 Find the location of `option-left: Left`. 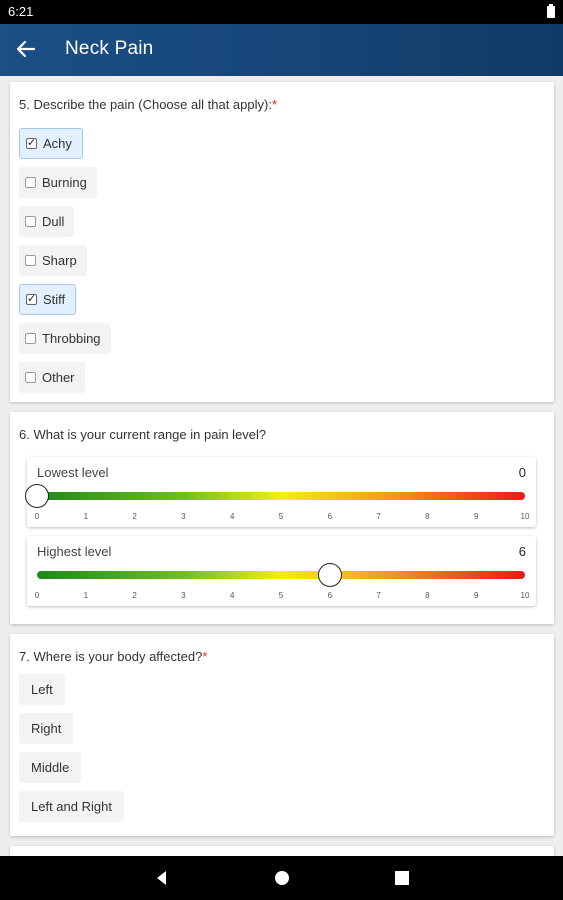

option-left: Left is located at coordinates (42, 689).